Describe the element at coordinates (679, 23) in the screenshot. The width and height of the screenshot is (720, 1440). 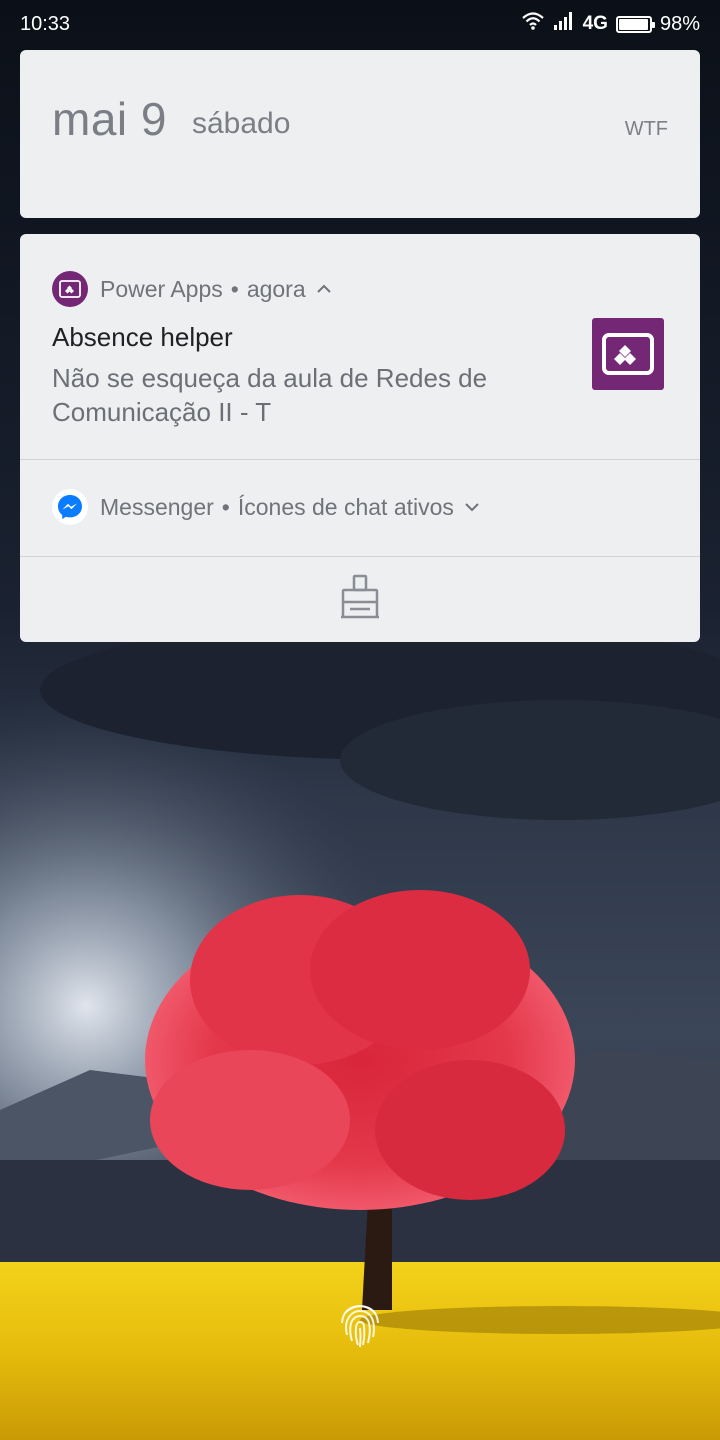
I see `battery-percent: 98%` at that location.